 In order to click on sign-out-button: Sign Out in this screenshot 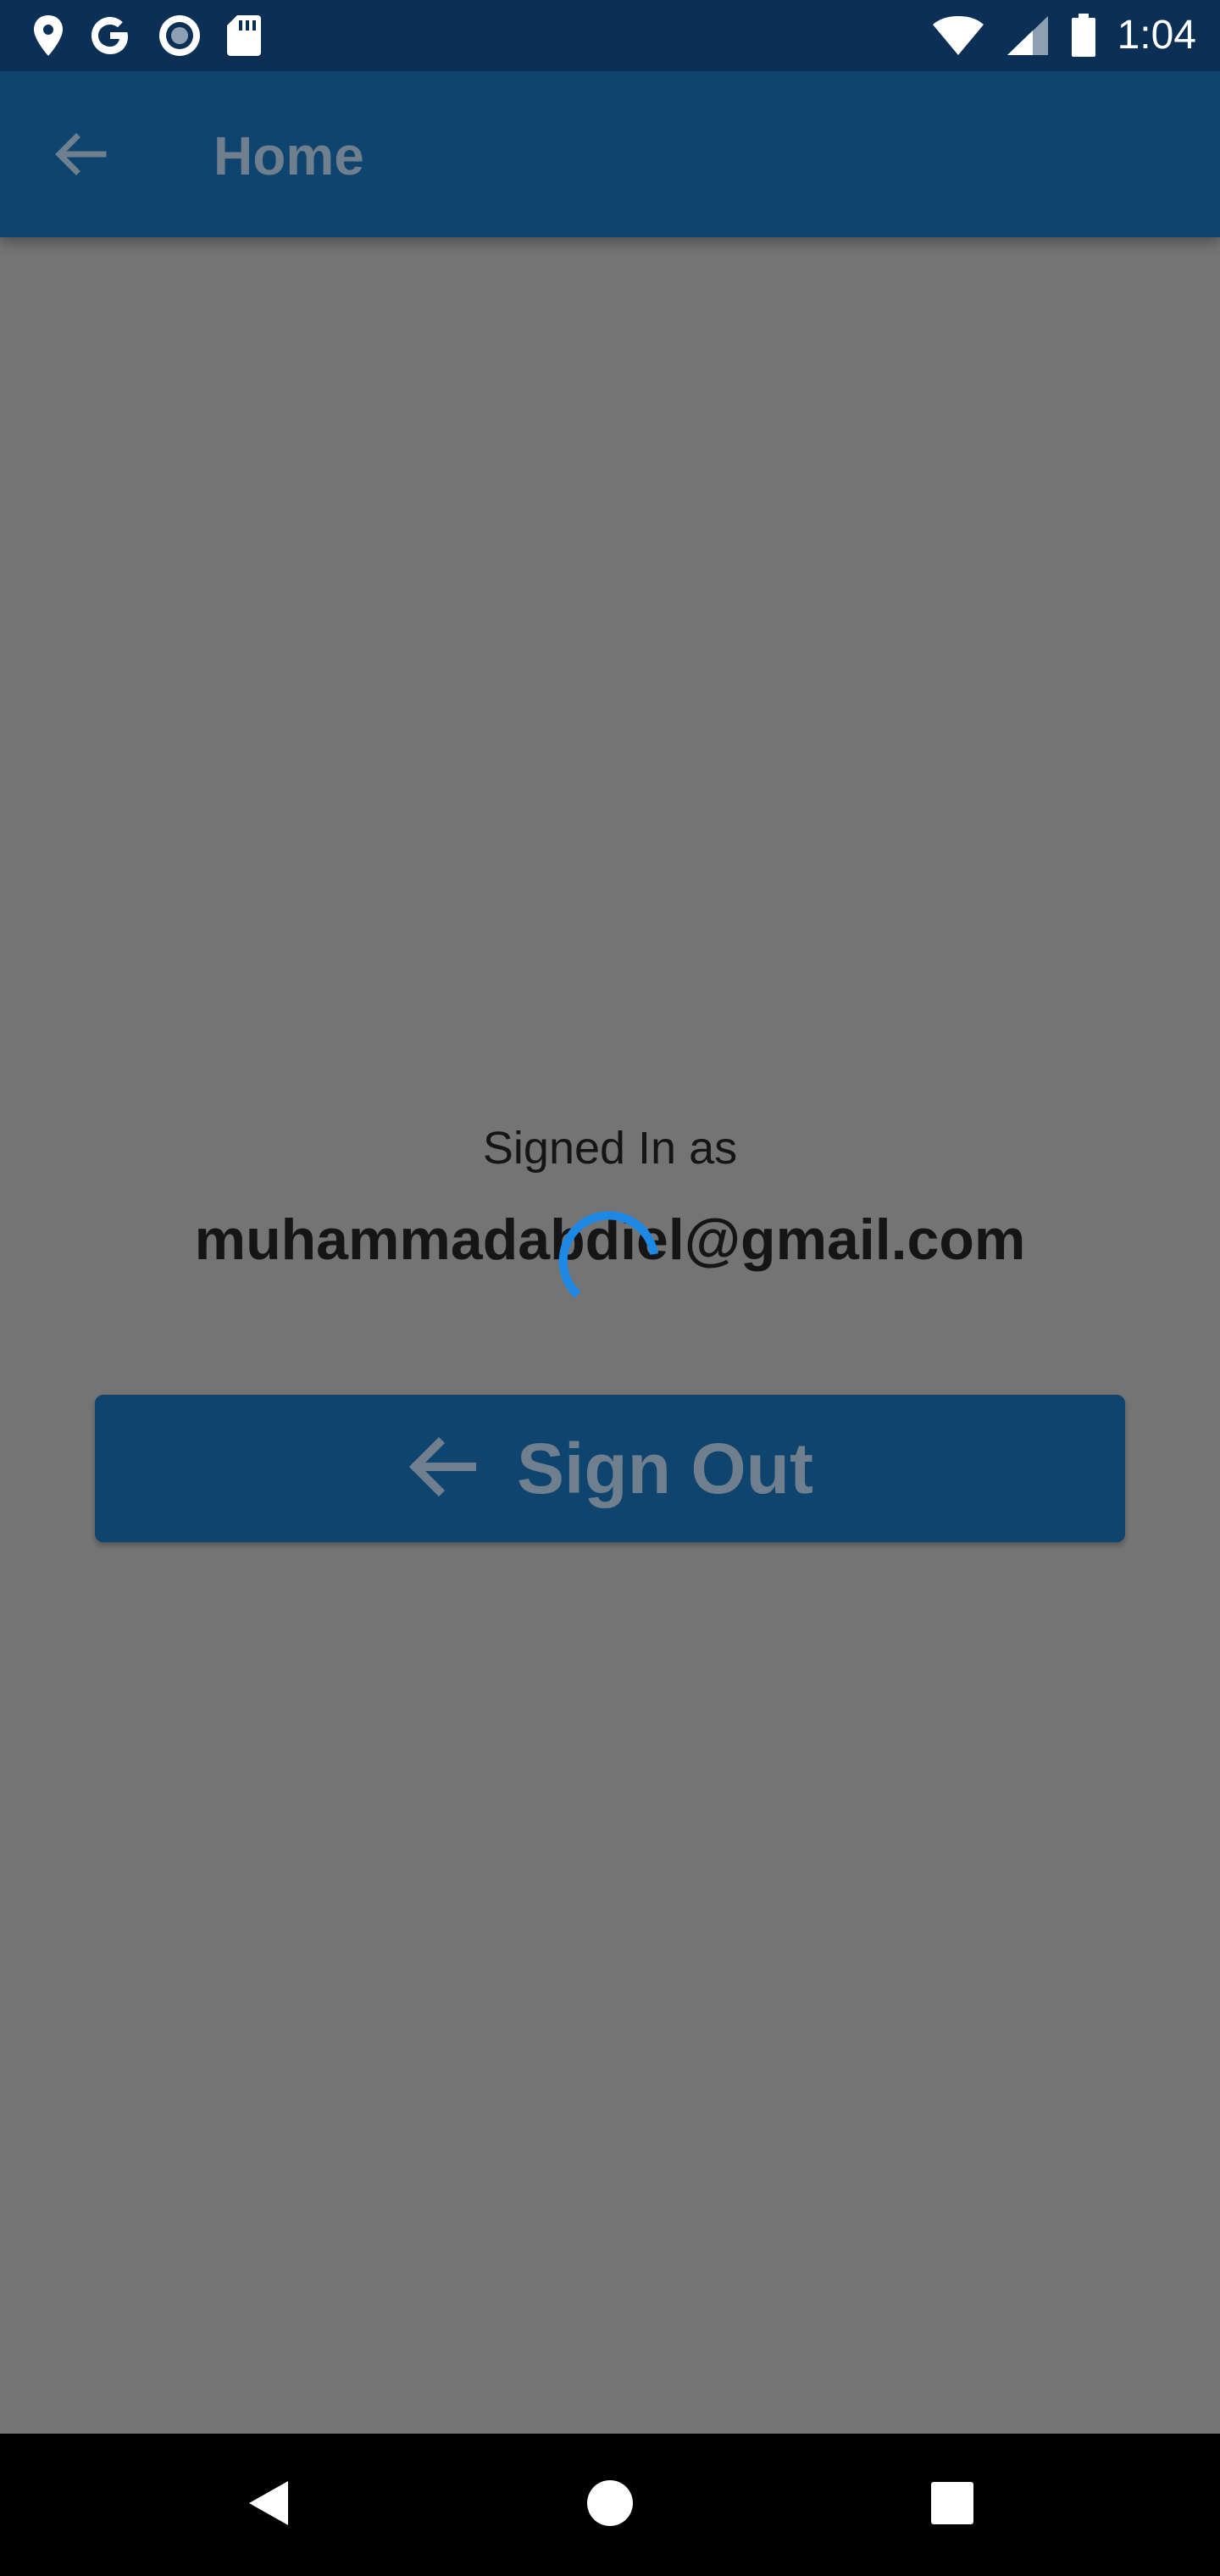, I will do `click(610, 1468)`.